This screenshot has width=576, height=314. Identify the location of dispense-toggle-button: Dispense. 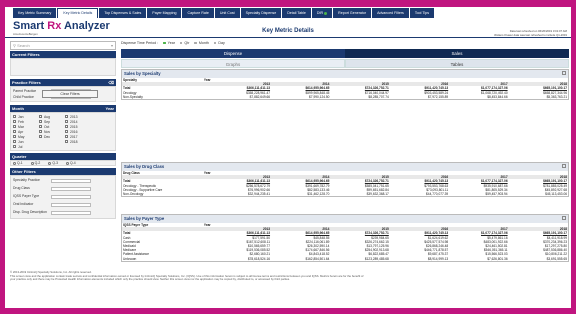
(233, 53).